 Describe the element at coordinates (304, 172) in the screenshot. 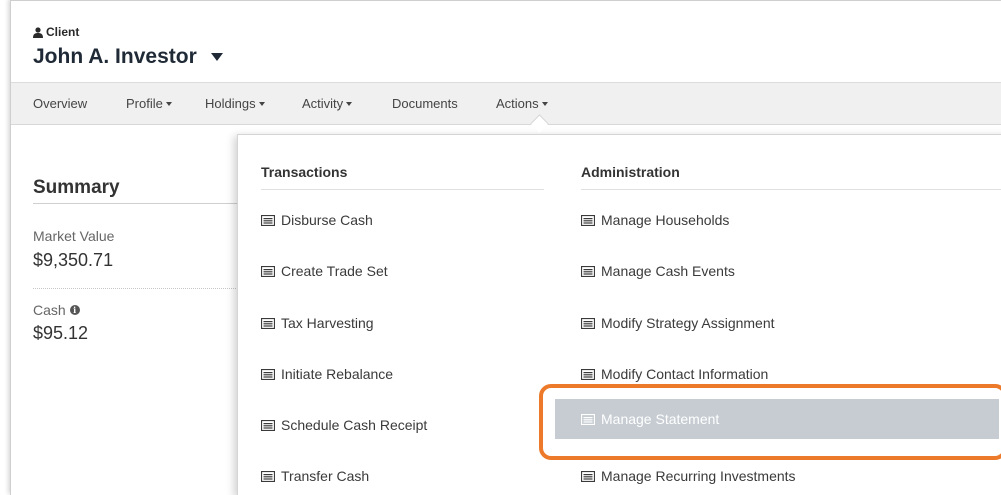

I see `transactions-heading: Transactions` at that location.